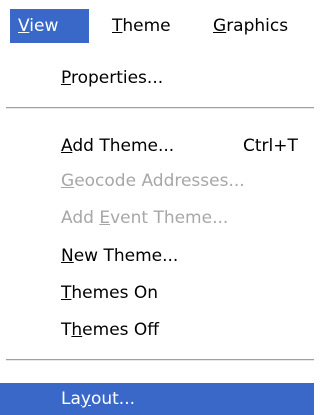 This screenshot has width=320, height=415. I want to click on add-theme-shortcut: Ctrl+T, so click(270, 146).